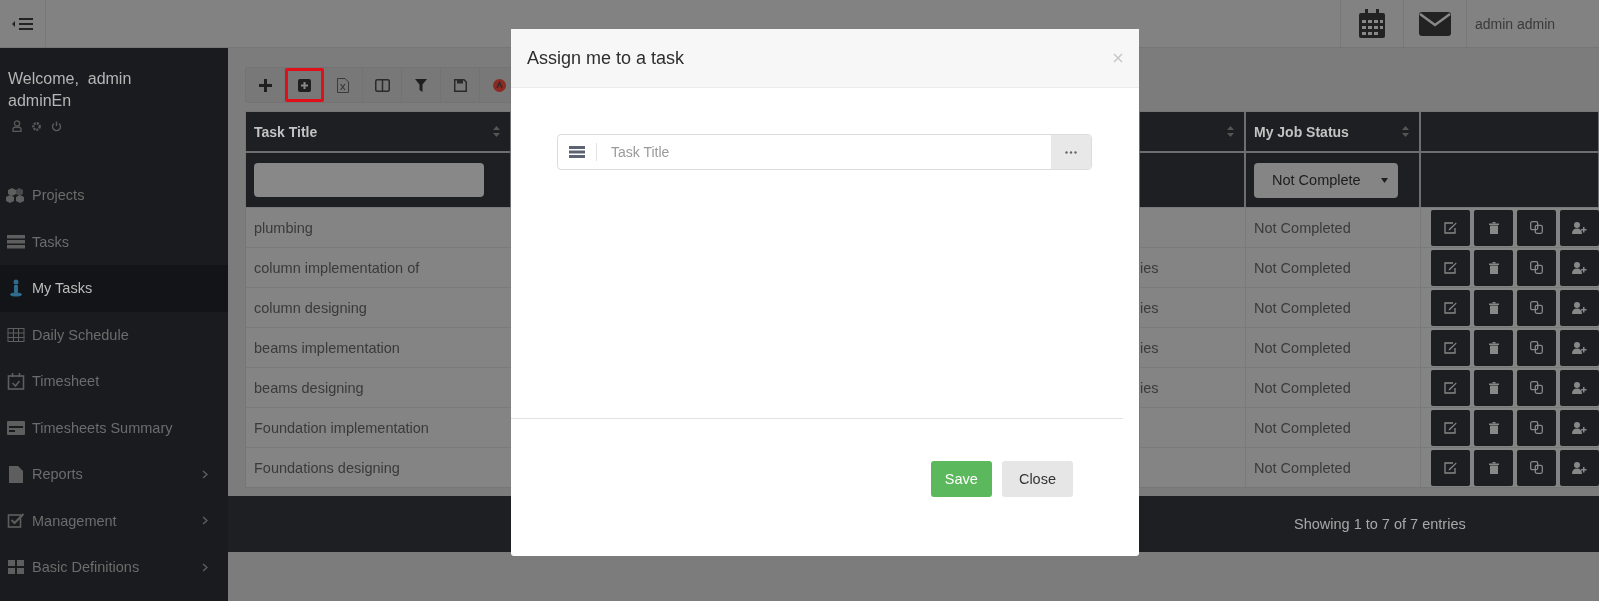 The image size is (1599, 601). I want to click on column-header: My Job Status, so click(1333, 131).